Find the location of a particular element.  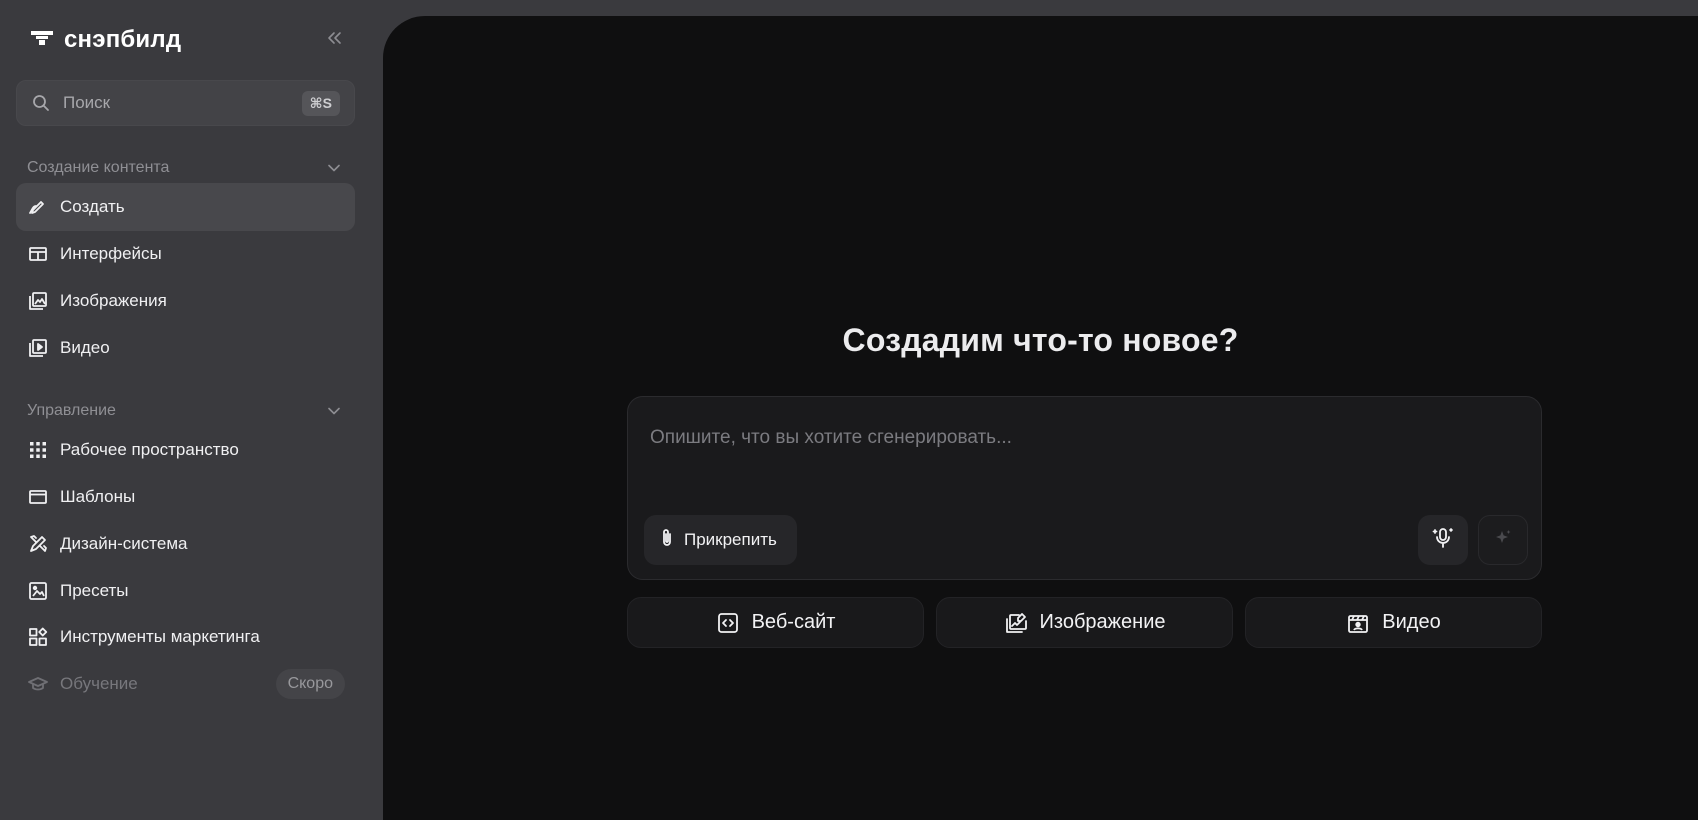

sidebar-item-label: Дизайн-система is located at coordinates (124, 543).